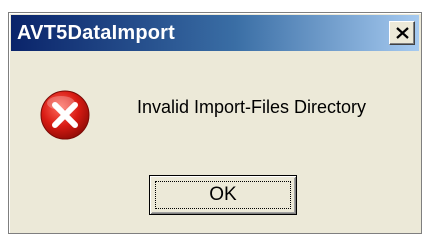  Describe the element at coordinates (65, 115) in the screenshot. I see `error-icon` at that location.